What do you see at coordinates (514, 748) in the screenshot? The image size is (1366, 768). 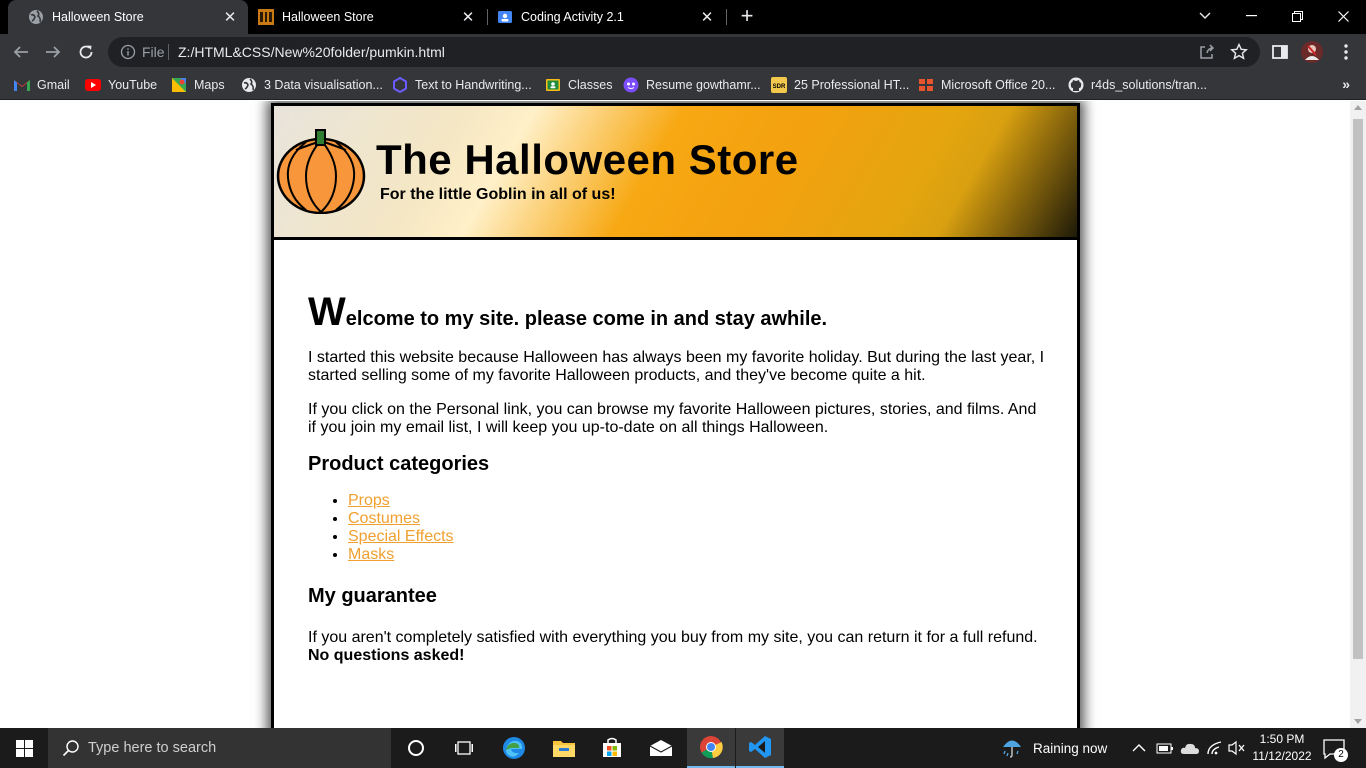 I see `edge-button` at bounding box center [514, 748].